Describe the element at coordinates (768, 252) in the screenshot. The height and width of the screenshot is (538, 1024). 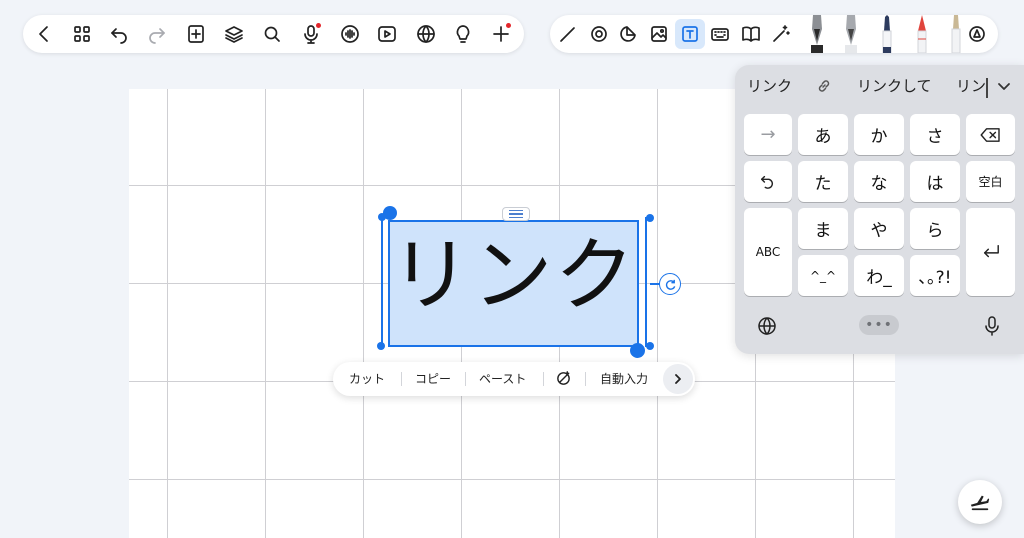
I see `abc-key: ABC` at that location.